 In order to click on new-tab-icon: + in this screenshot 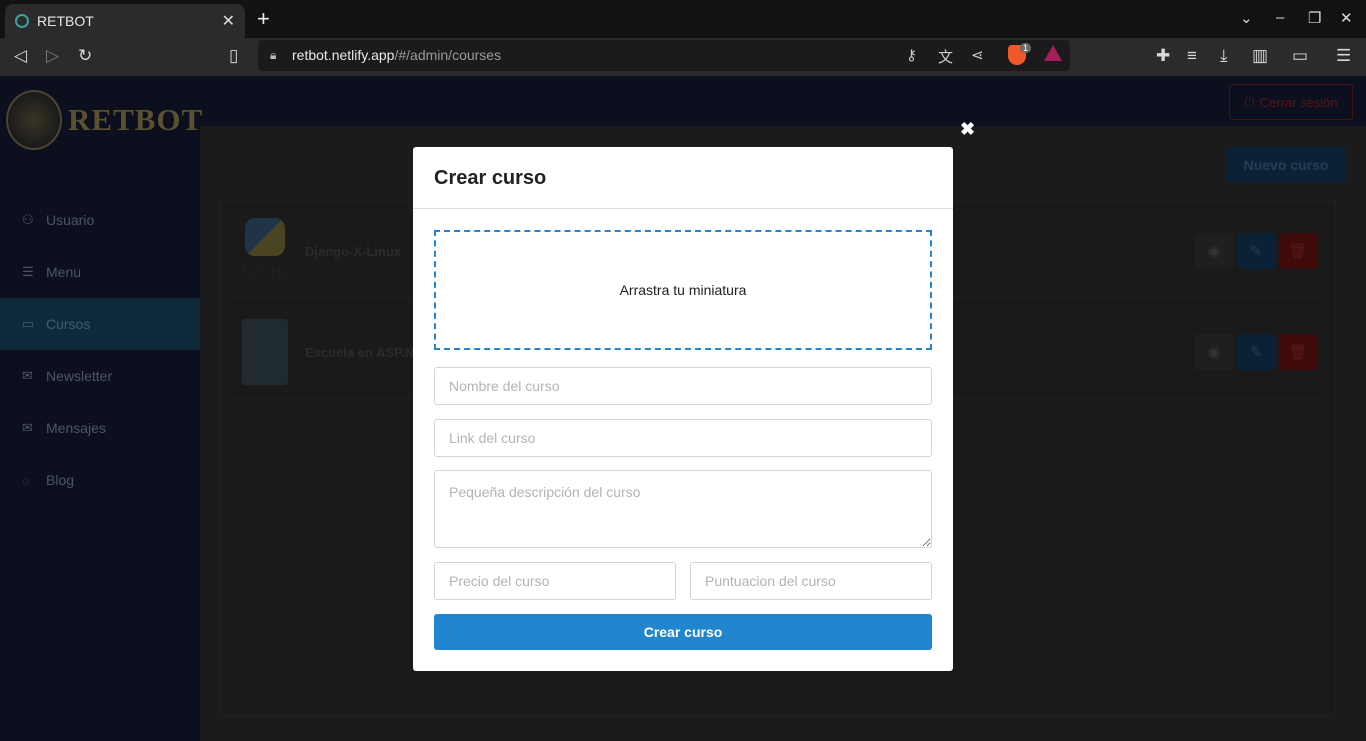, I will do `click(263, 19)`.